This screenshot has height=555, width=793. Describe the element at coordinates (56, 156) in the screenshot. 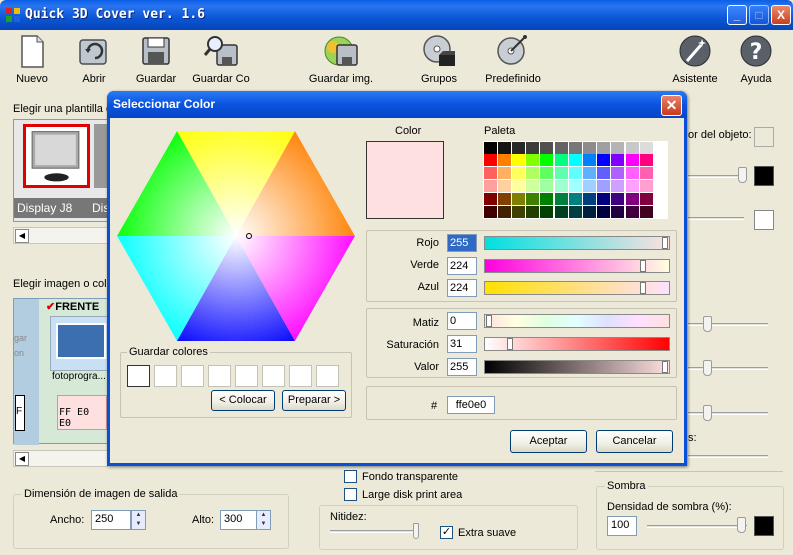

I see `template-thumb-selected` at that location.